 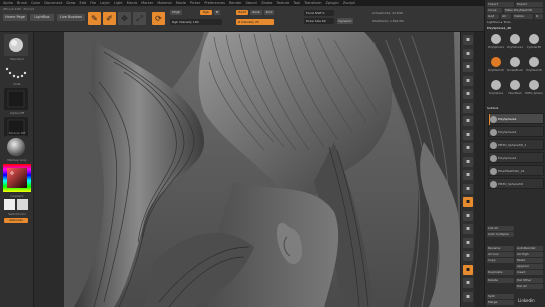 What do you see at coordinates (529, 248) in the screenshot?
I see `autoreorder-button: AutoReorder` at bounding box center [529, 248].